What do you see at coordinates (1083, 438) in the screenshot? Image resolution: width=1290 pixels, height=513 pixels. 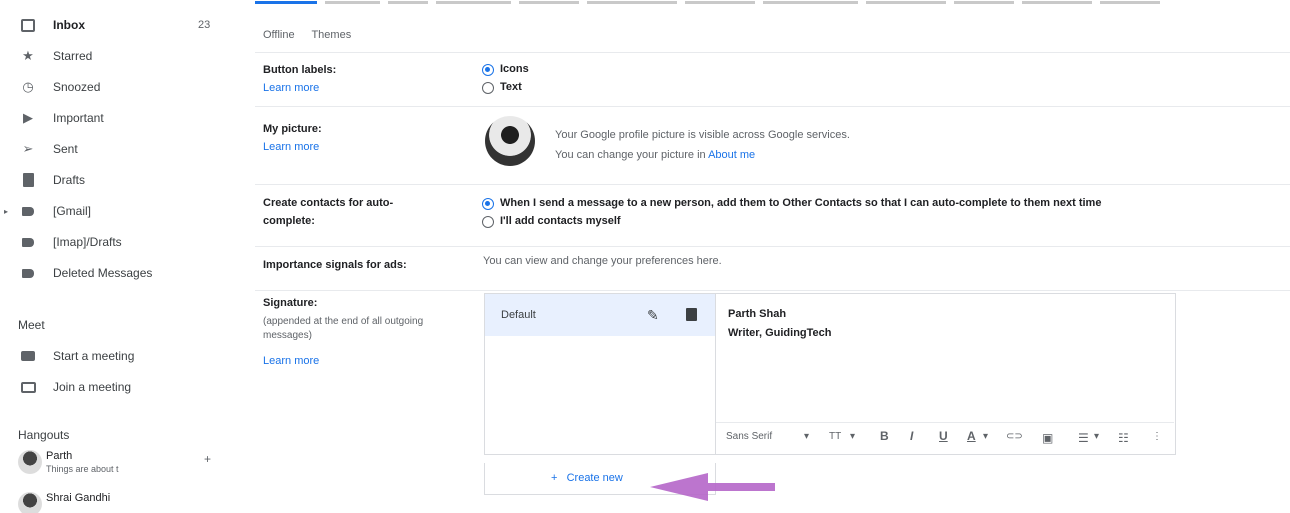 I see `align-icon: ☰` at bounding box center [1083, 438].